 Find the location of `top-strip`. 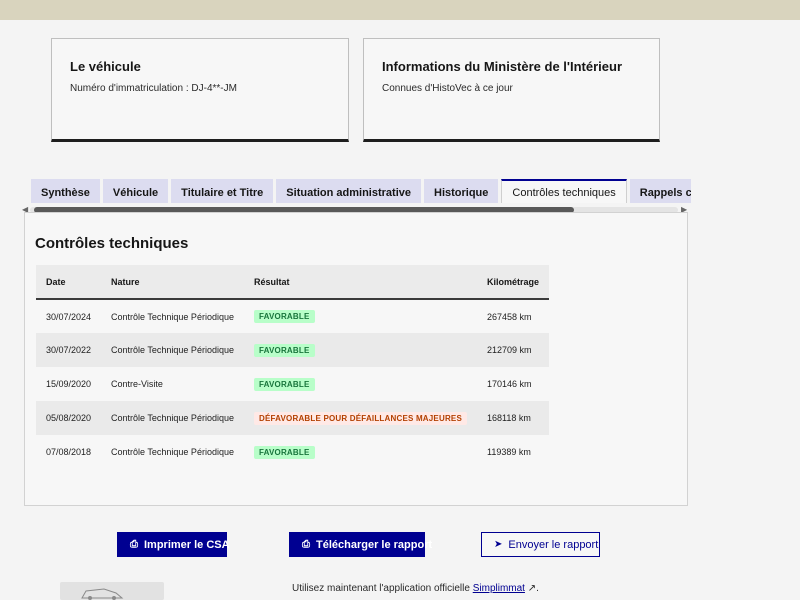

top-strip is located at coordinates (400, 10).